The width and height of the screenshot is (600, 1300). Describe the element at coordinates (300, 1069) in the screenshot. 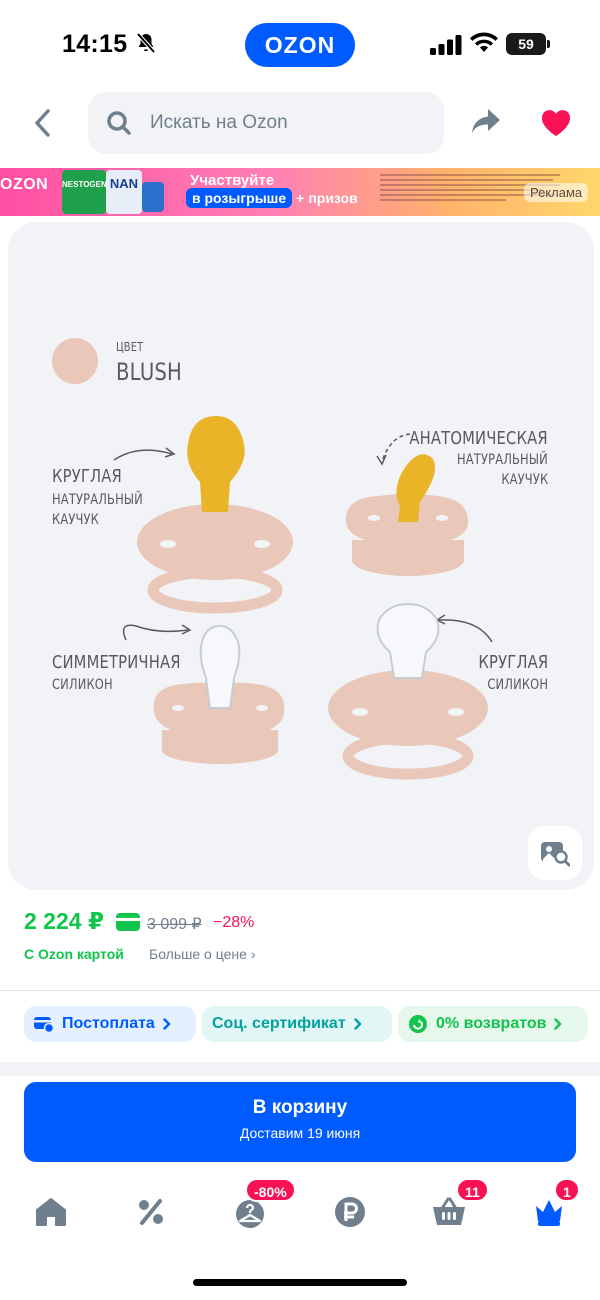

I see `section-separator` at that location.